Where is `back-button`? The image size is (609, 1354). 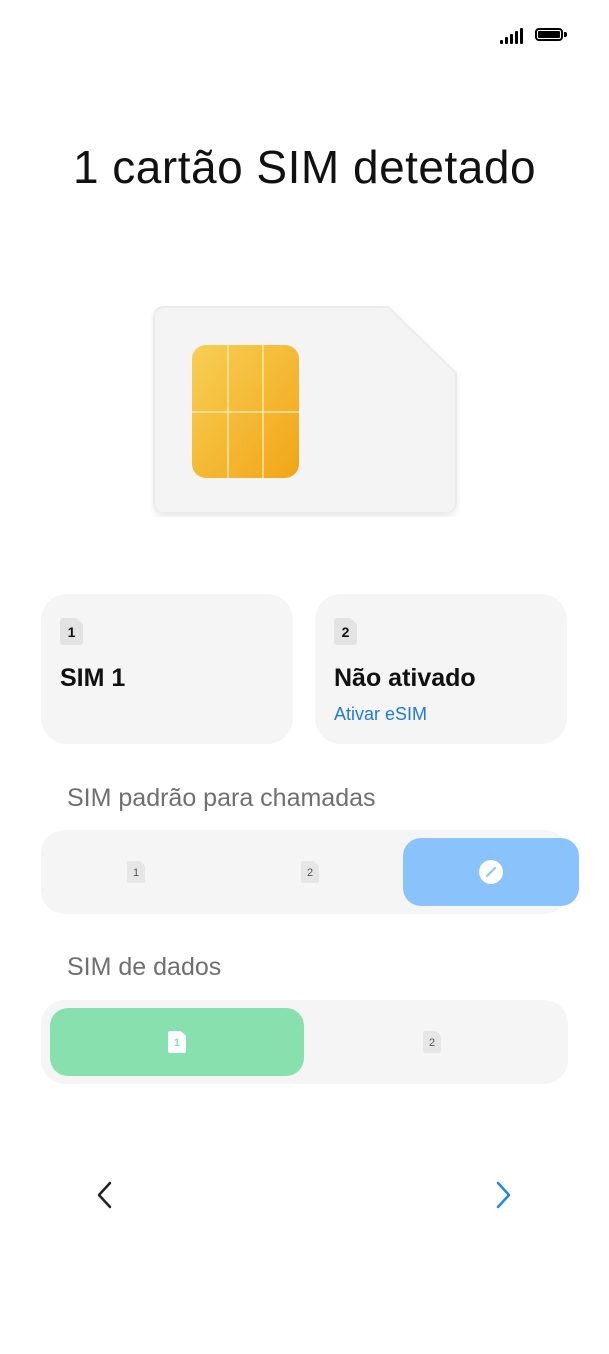
back-button is located at coordinates (106, 1195).